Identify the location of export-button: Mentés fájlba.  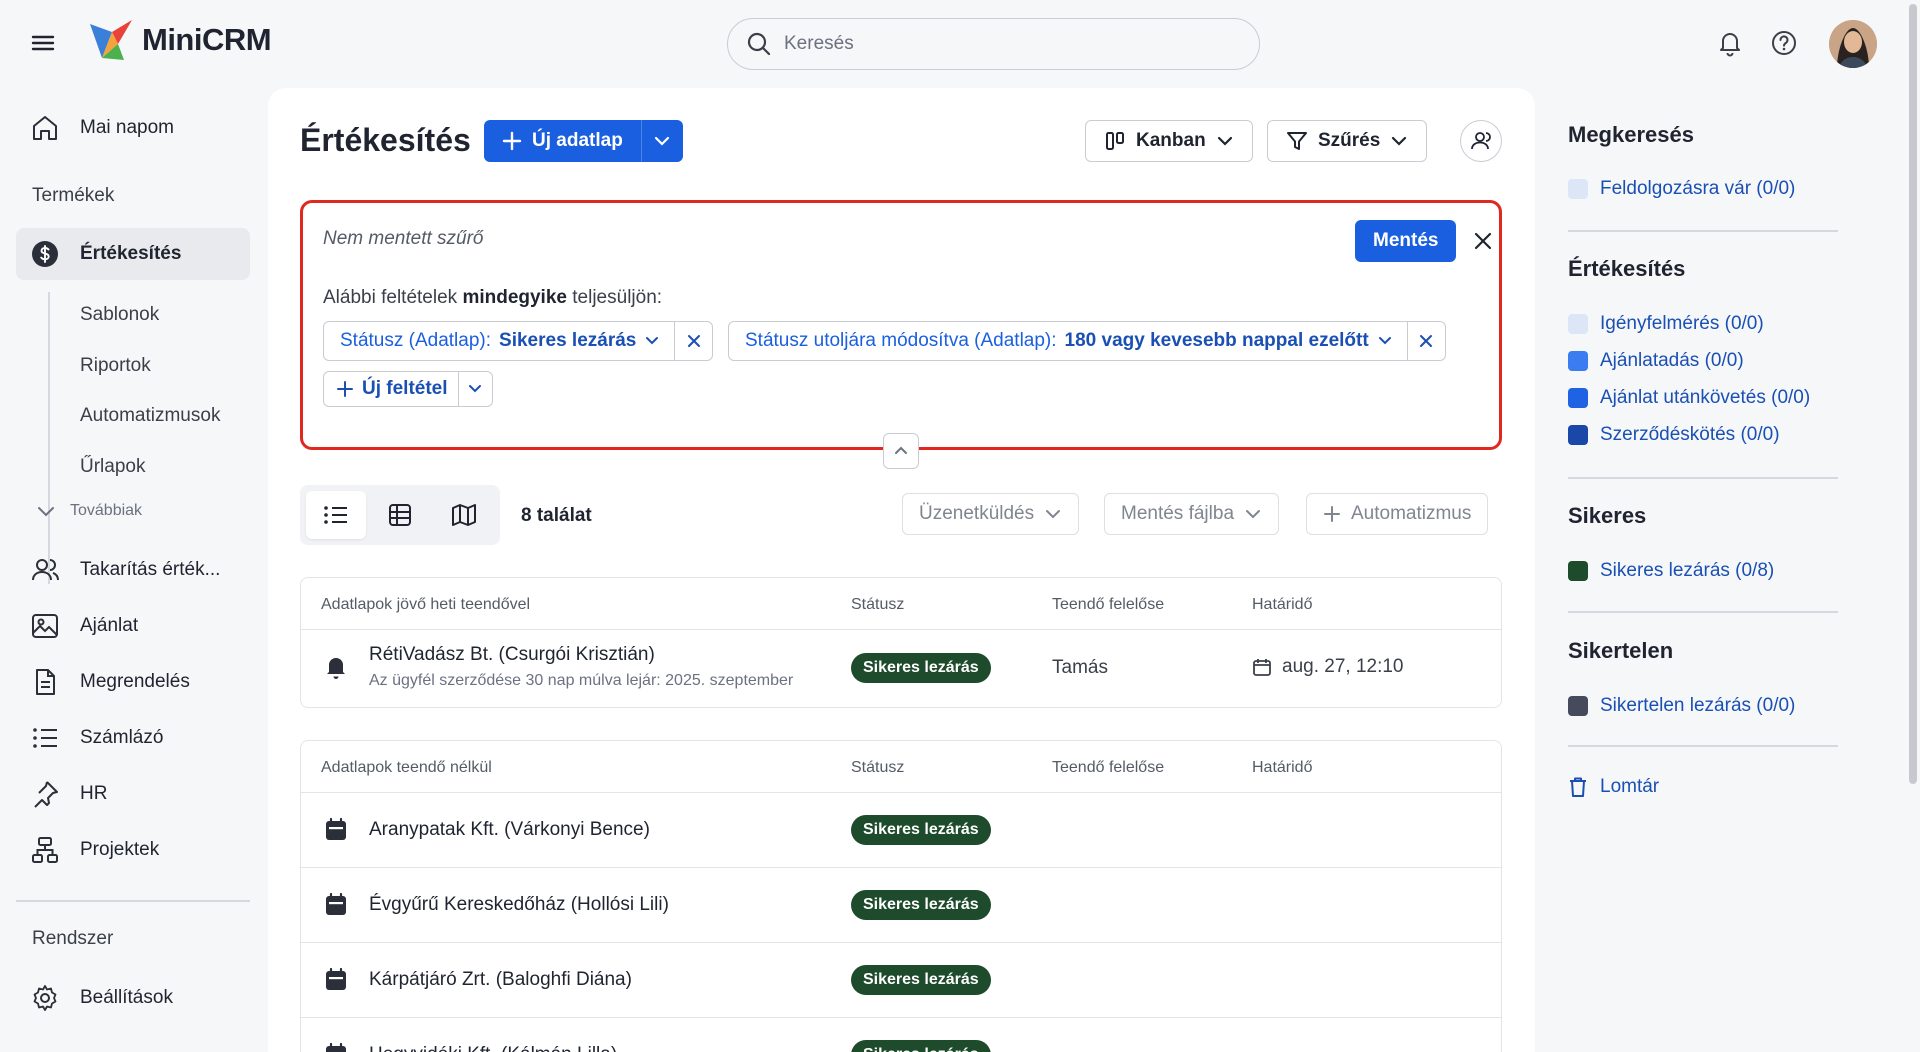
(1192, 514).